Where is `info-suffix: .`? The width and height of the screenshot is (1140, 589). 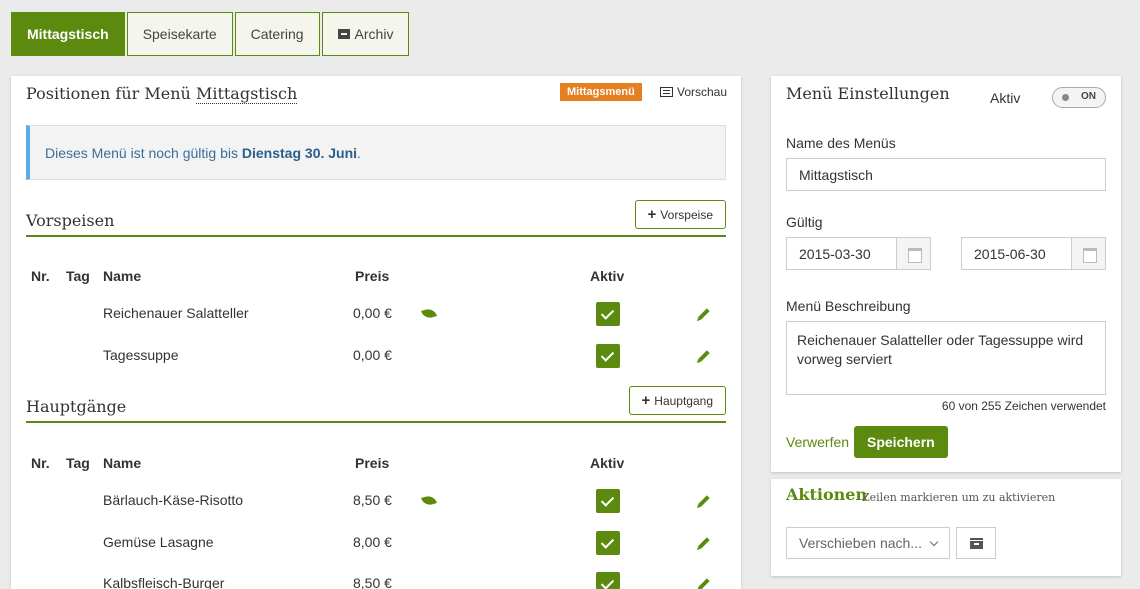 info-suffix: . is located at coordinates (359, 152).